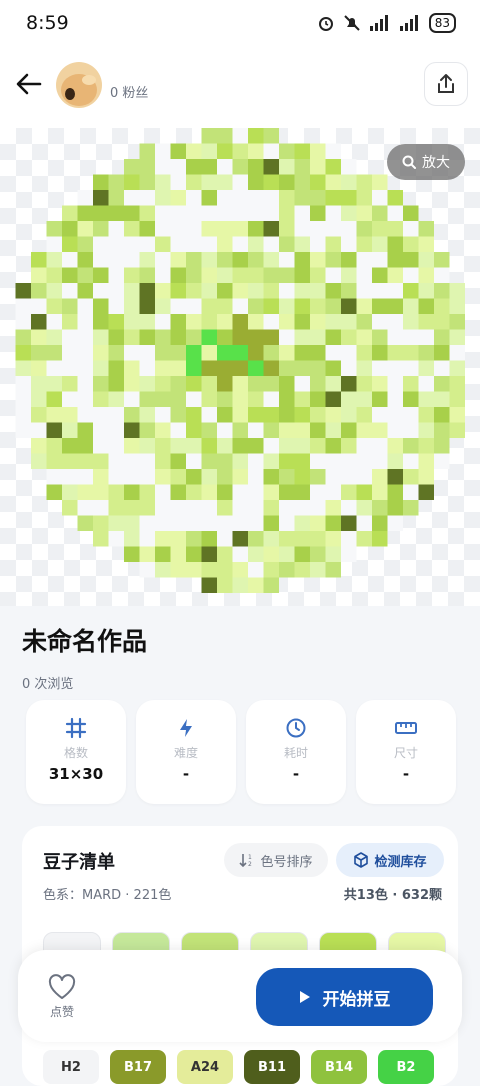  What do you see at coordinates (378, 23) in the screenshot?
I see `signal-icon` at bounding box center [378, 23].